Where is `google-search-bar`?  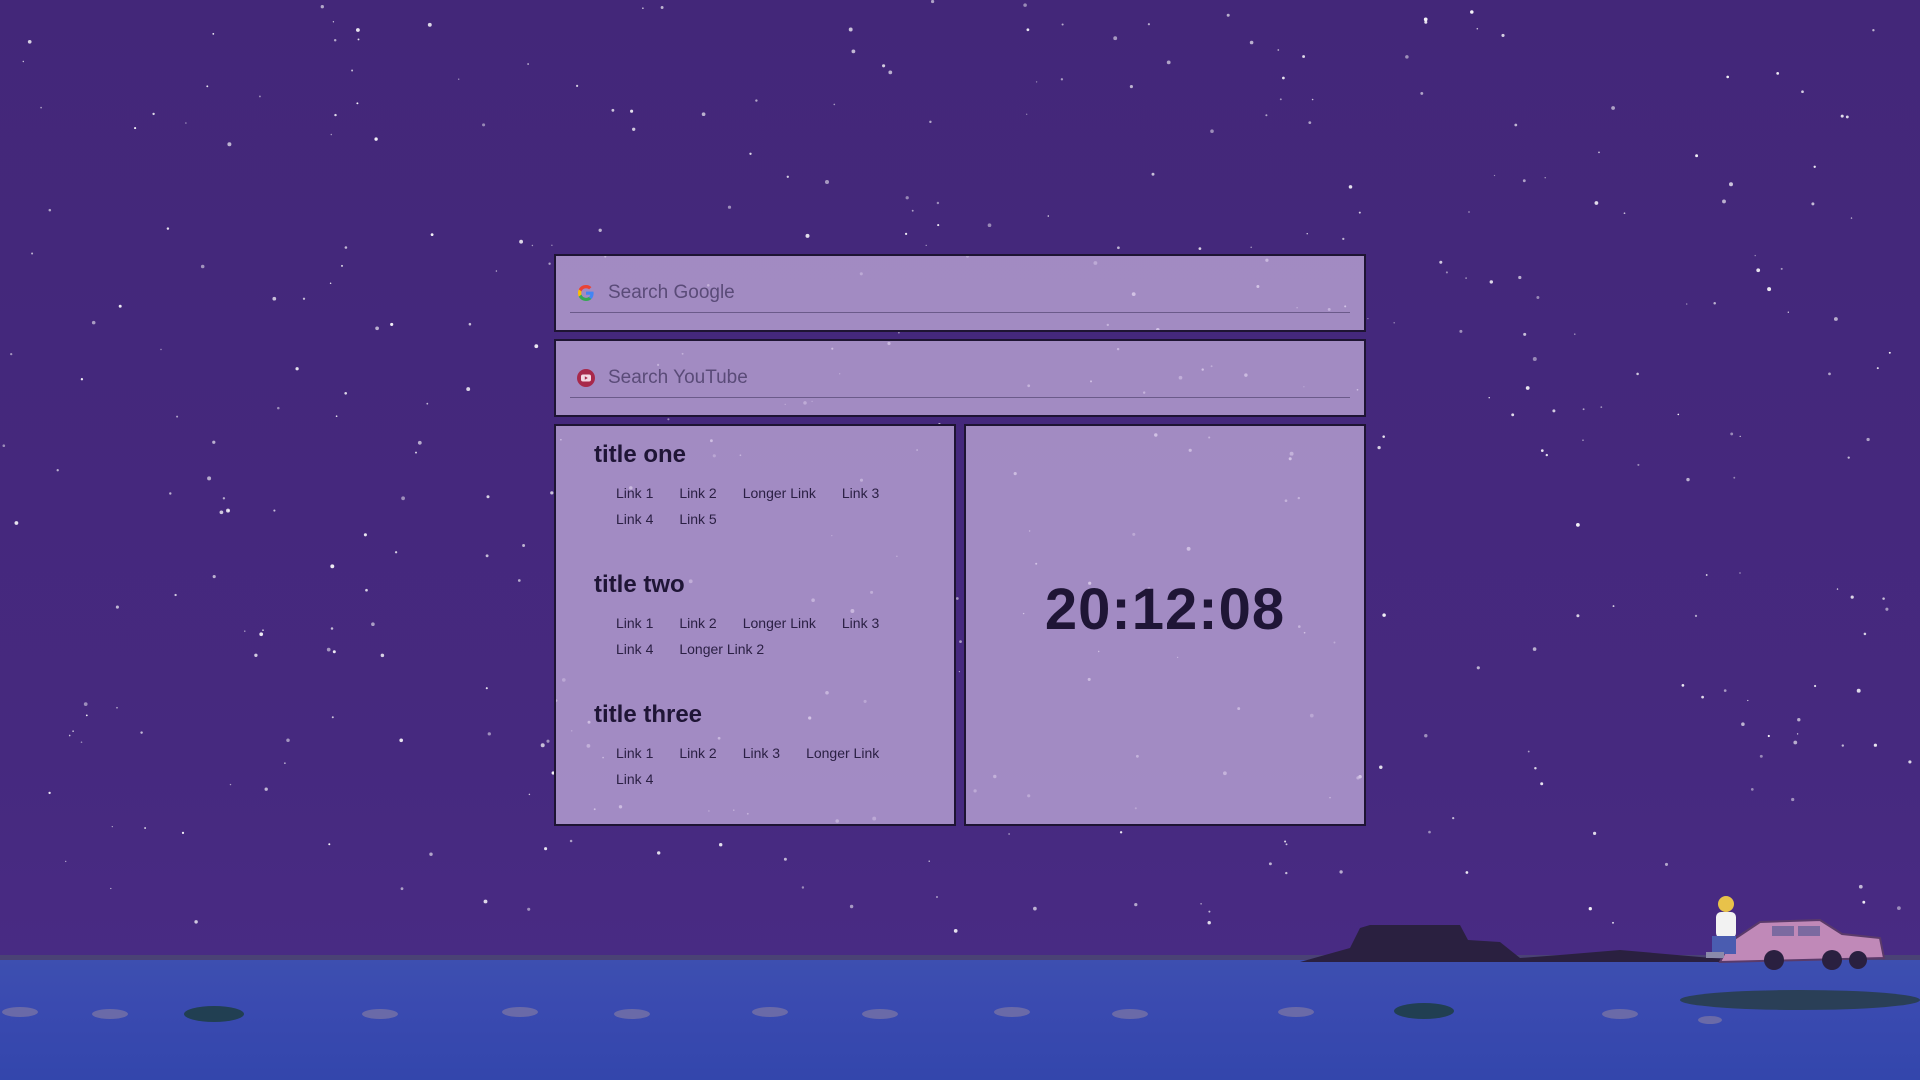 google-search-bar is located at coordinates (960, 293).